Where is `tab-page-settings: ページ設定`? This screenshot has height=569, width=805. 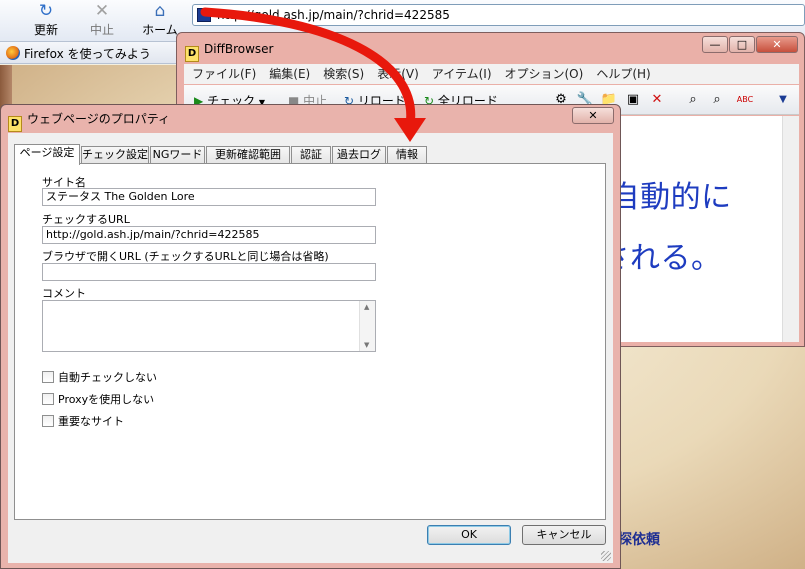
tab-page-settings: ページ設定 is located at coordinates (47, 154).